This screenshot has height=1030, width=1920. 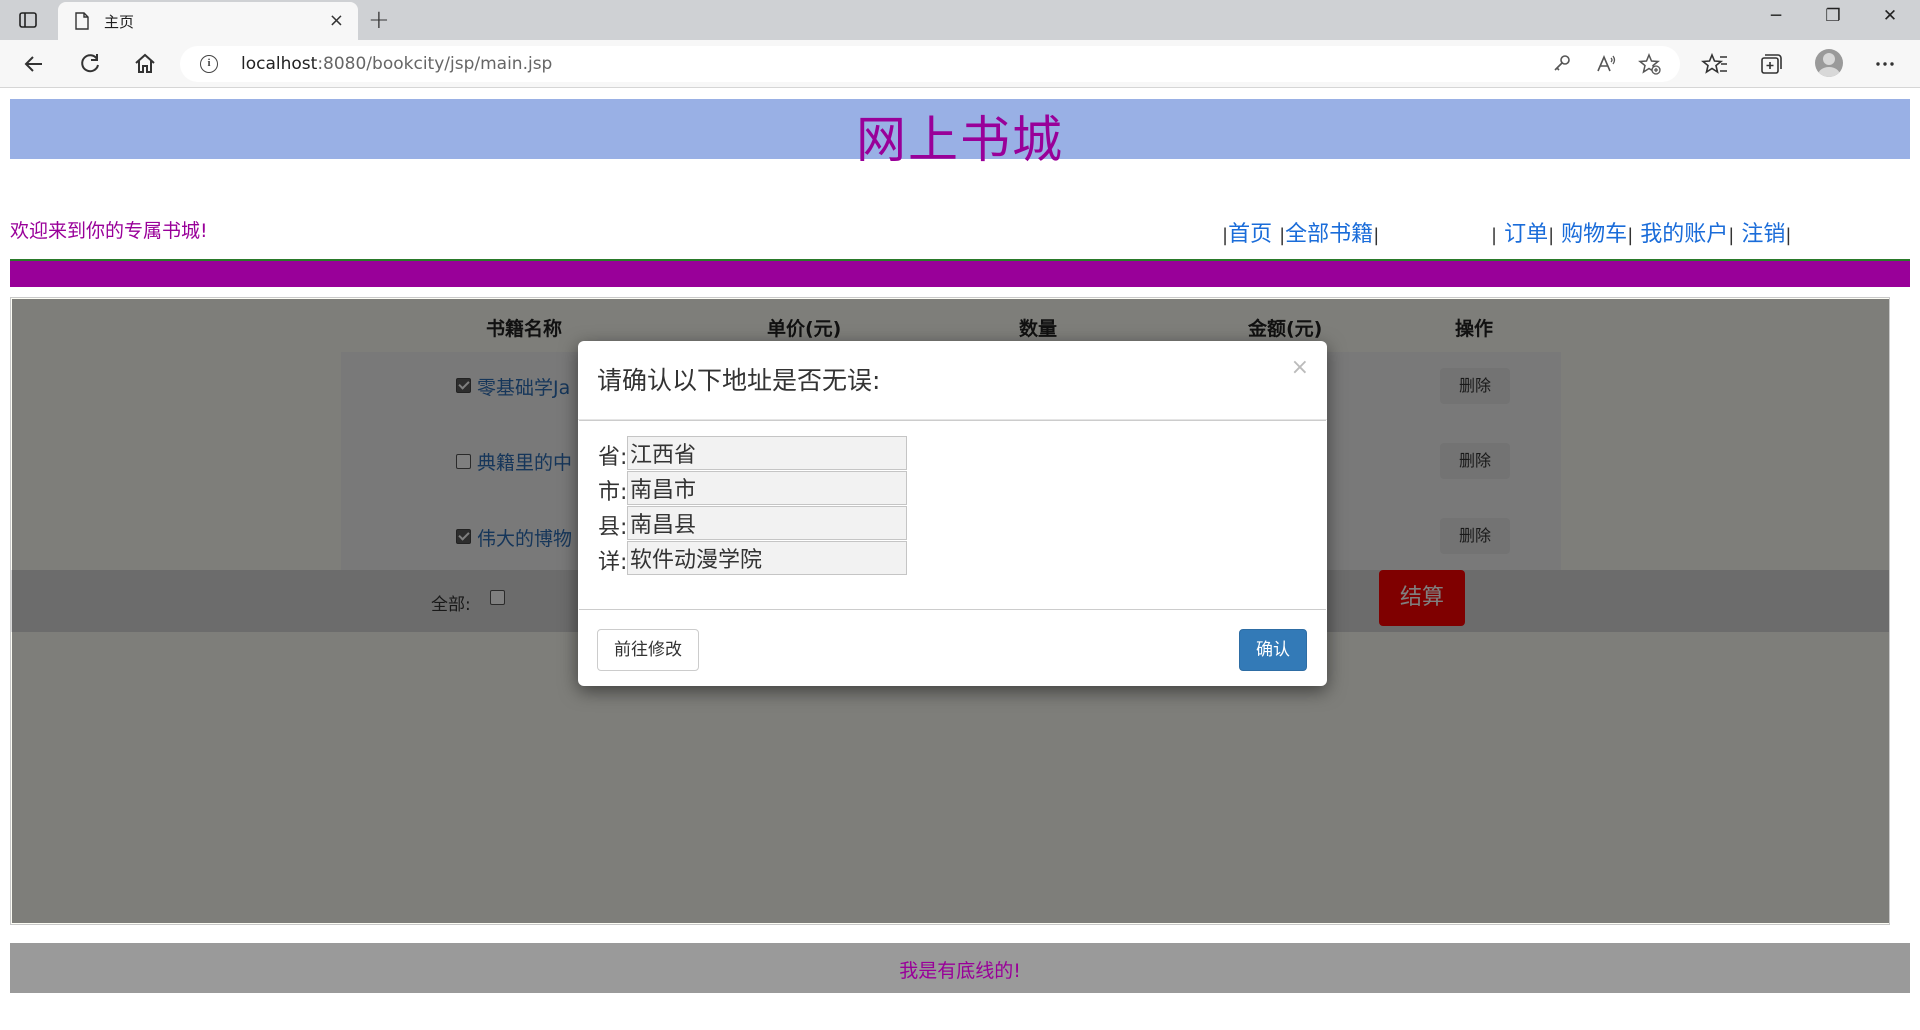 I want to click on dialog-body: 省: 市: 县: 详:, so click(x=952, y=515).